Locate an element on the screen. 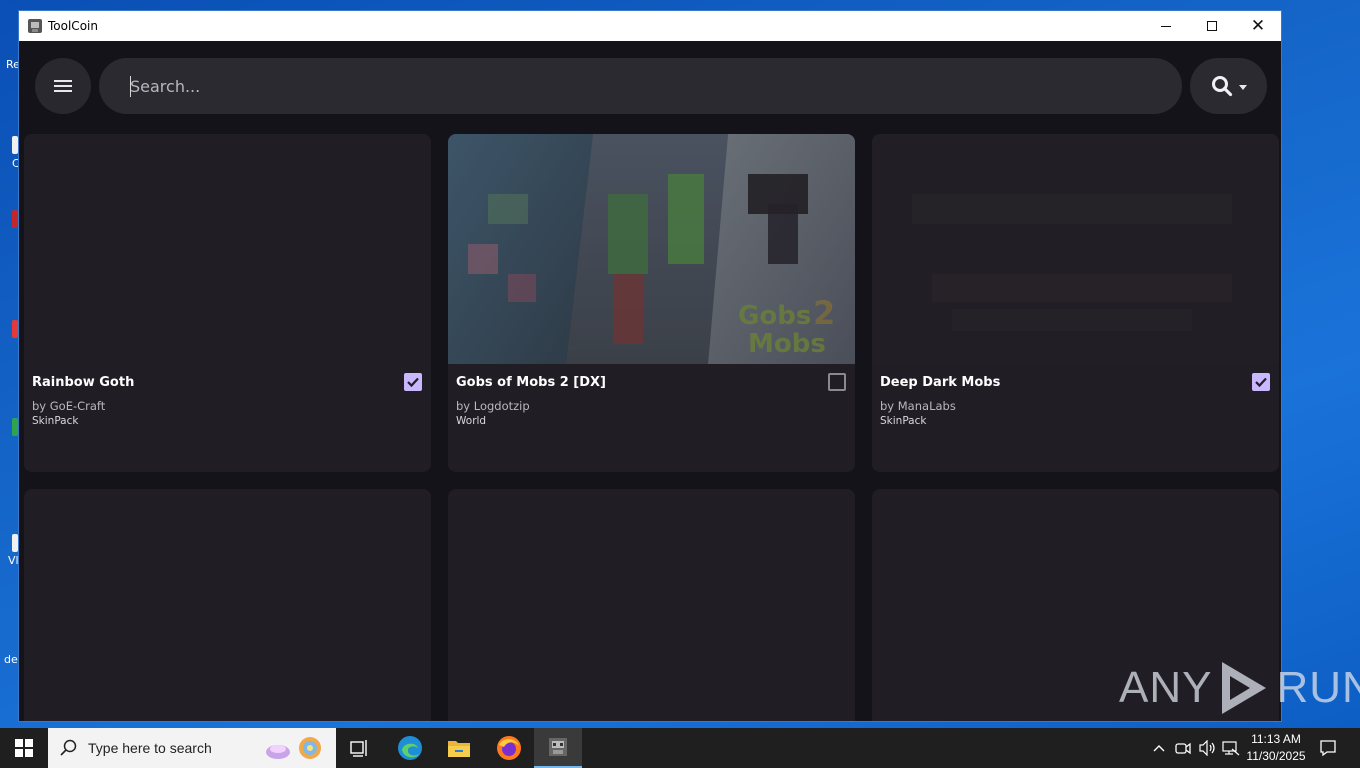  minimize-icon is located at coordinates (1166, 26).